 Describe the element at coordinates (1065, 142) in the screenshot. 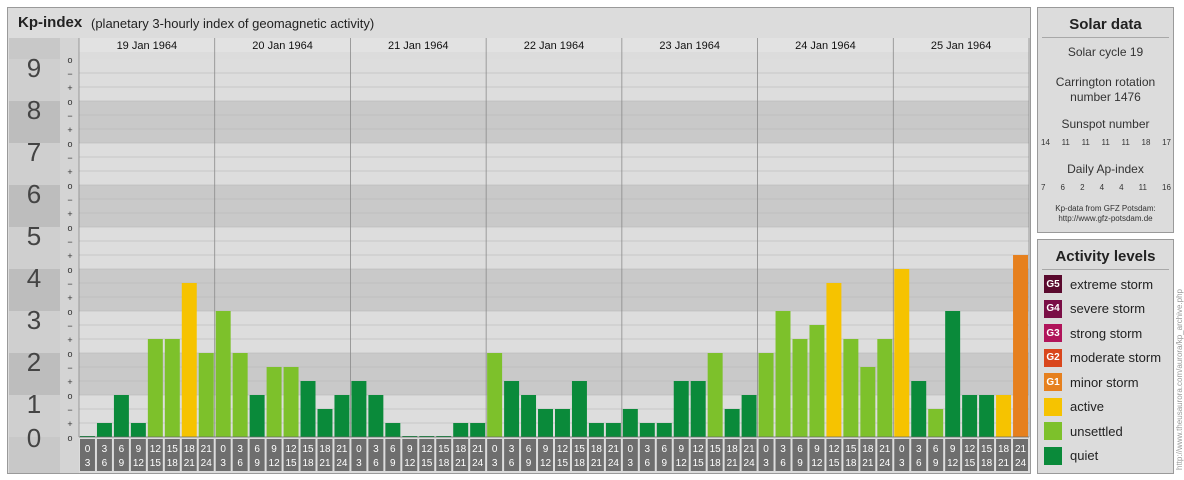

I see `sunspot-value: 11` at that location.